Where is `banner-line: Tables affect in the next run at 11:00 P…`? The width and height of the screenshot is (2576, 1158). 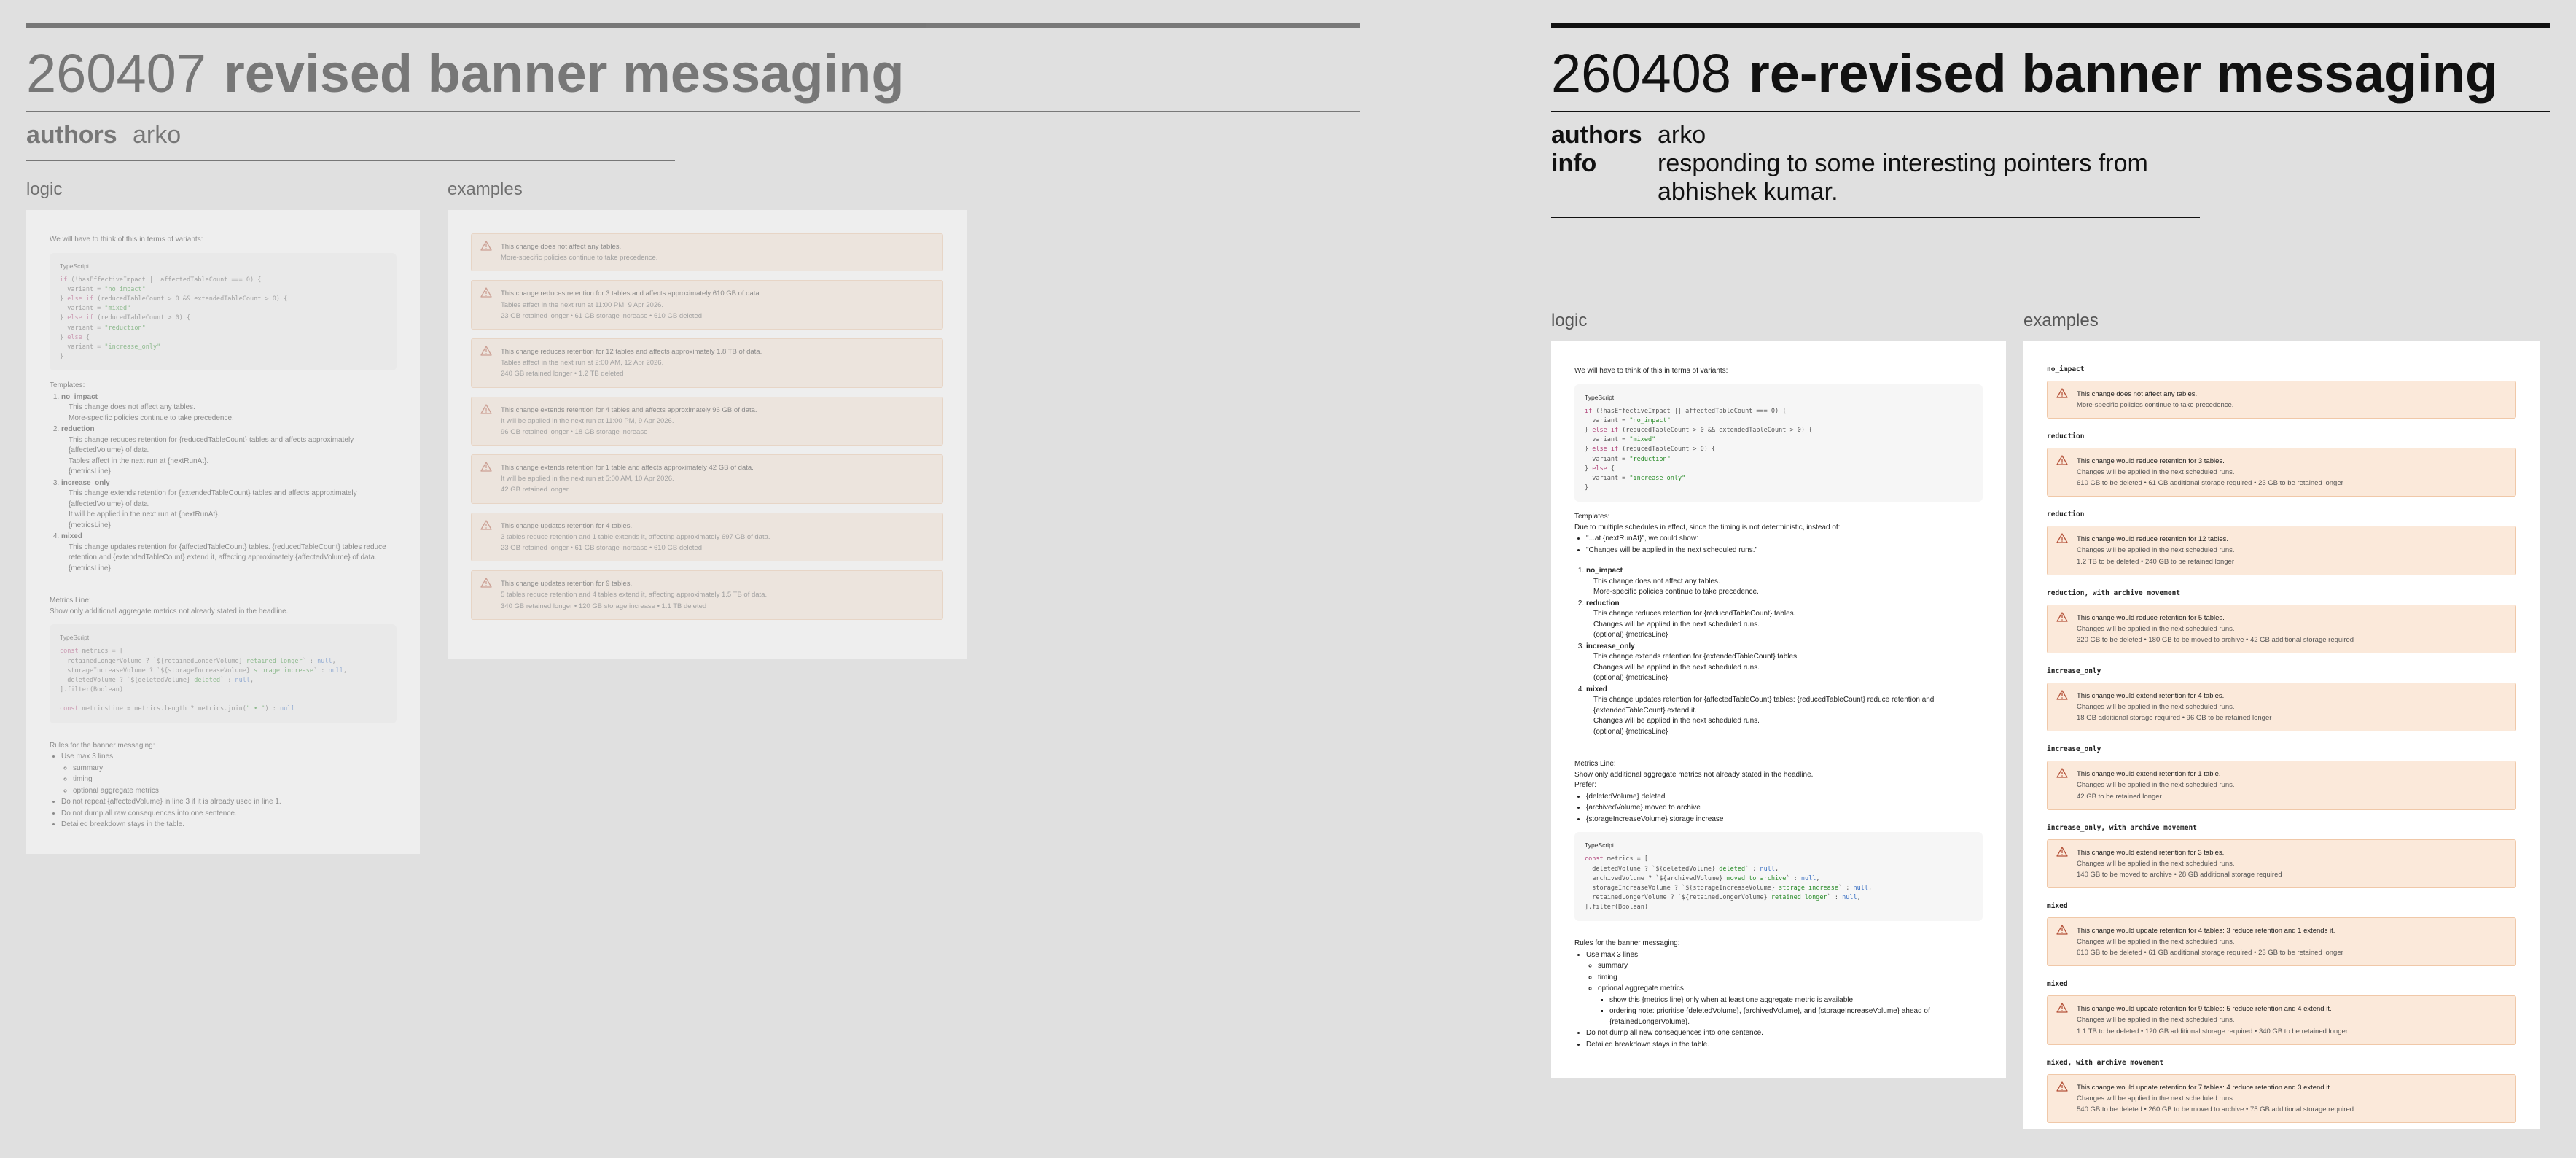 banner-line: Tables affect in the next run at 11:00 P… is located at coordinates (582, 304).